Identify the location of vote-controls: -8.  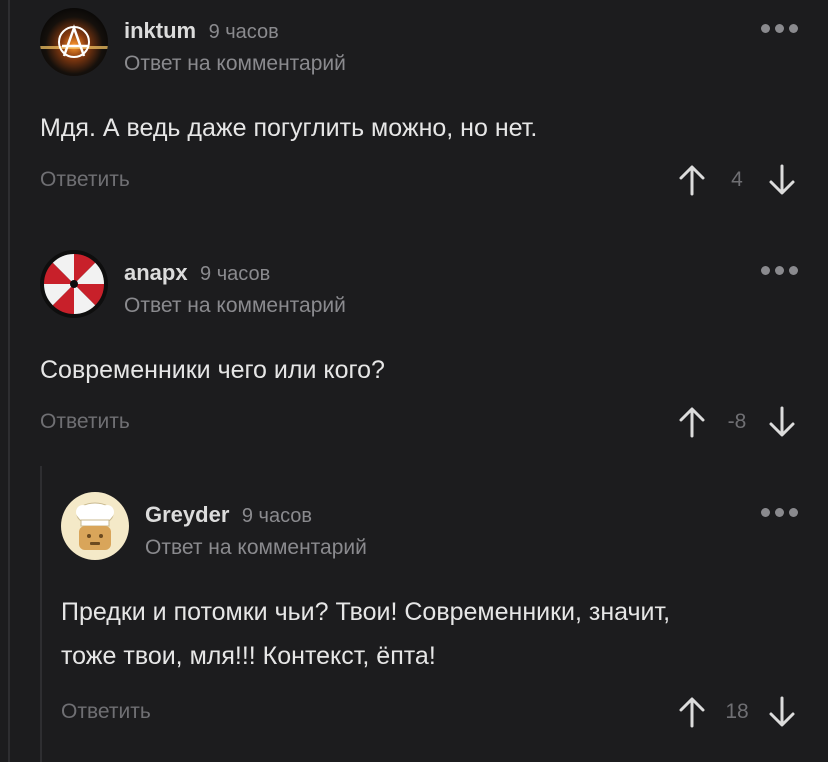
(737, 422).